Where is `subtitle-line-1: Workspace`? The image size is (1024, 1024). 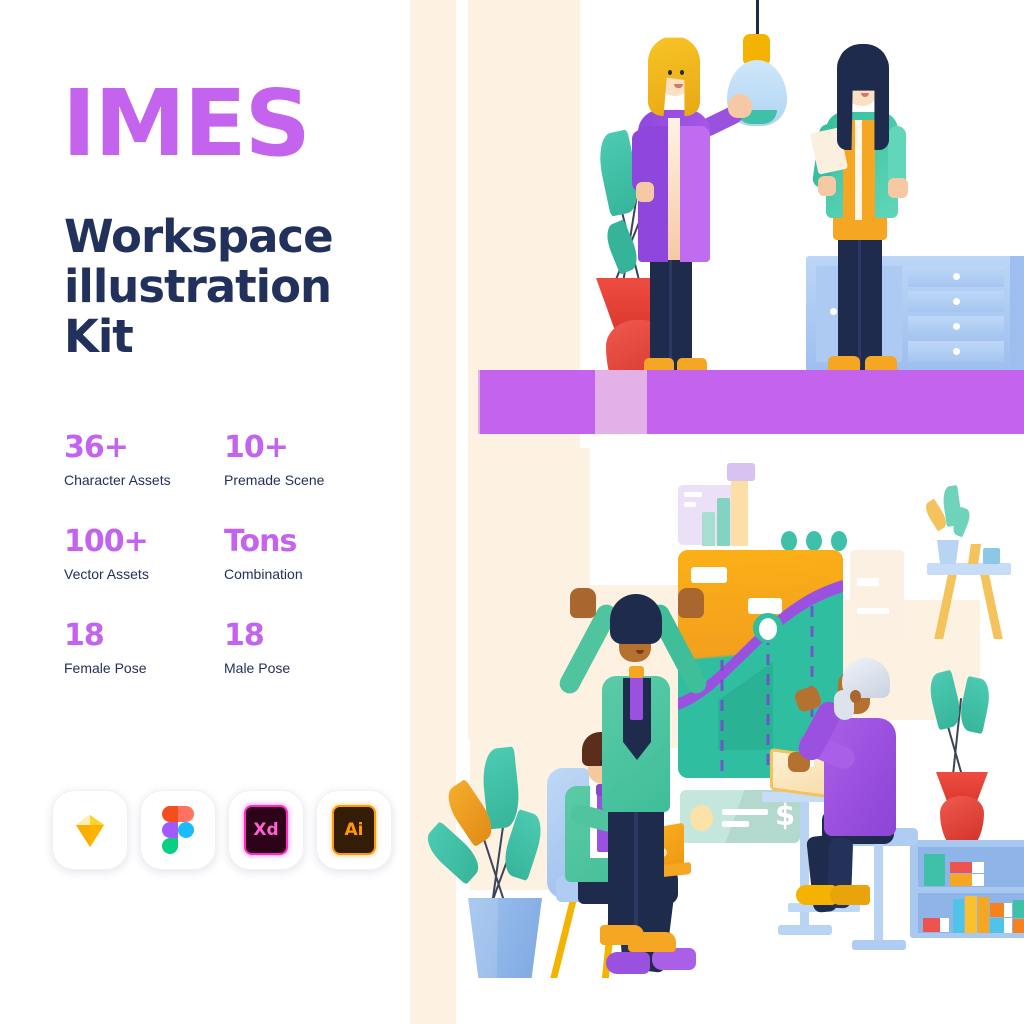
subtitle-line-1: Workspace is located at coordinates (199, 236).